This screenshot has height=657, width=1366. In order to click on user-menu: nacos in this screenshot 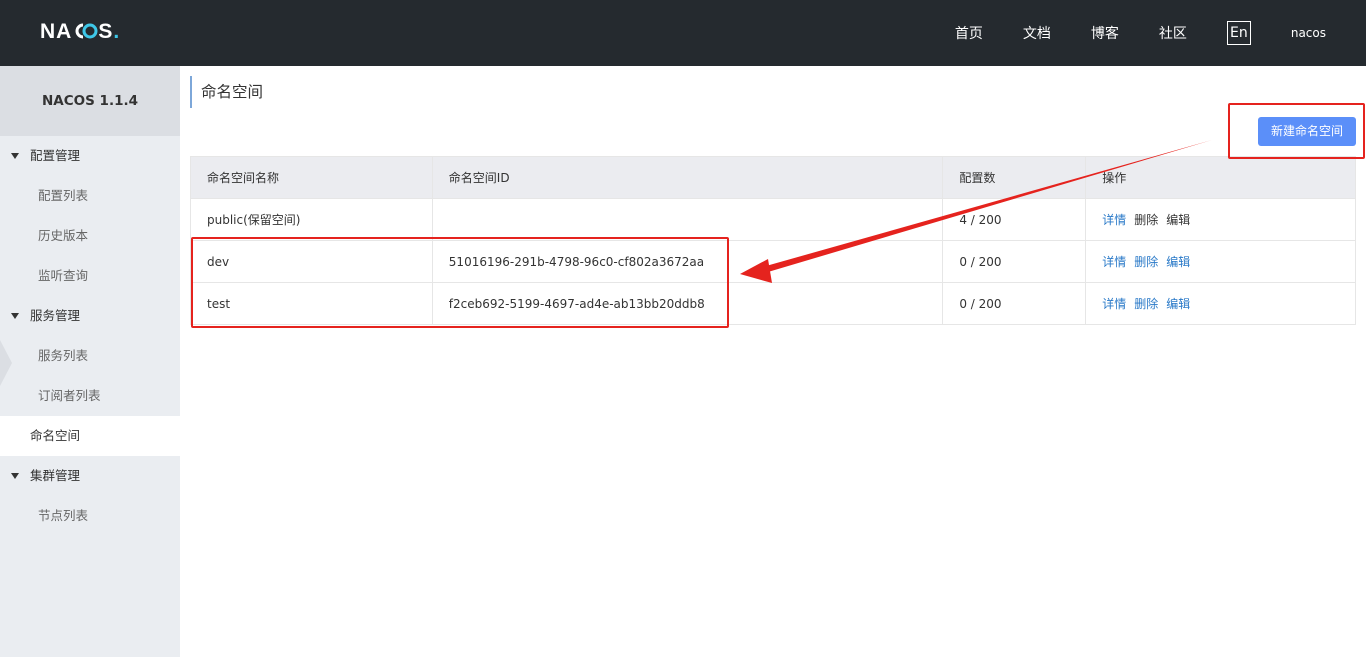, I will do `click(1308, 33)`.